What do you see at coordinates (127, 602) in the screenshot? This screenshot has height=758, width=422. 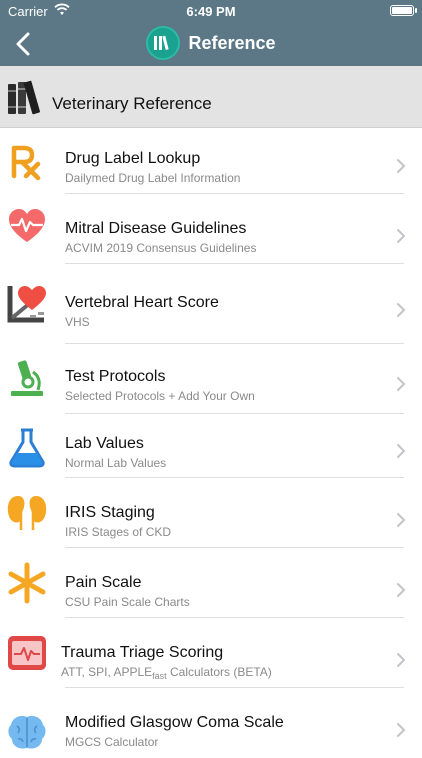 I see `item-subtitle: CSU Pain Scale Charts` at bounding box center [127, 602].